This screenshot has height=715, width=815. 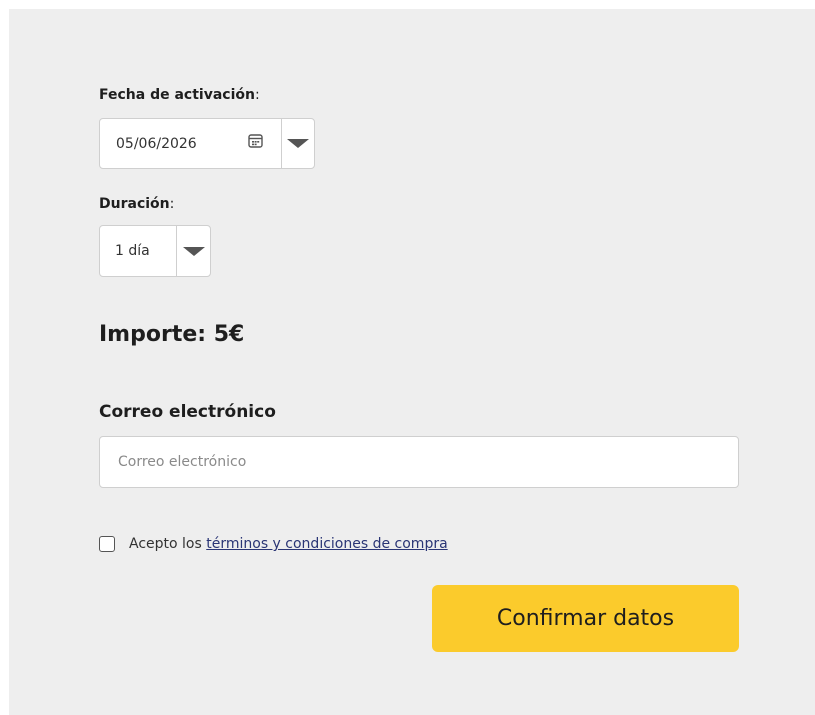 I want to click on activation-date-picker: 05/06/2026, so click(x=207, y=143).